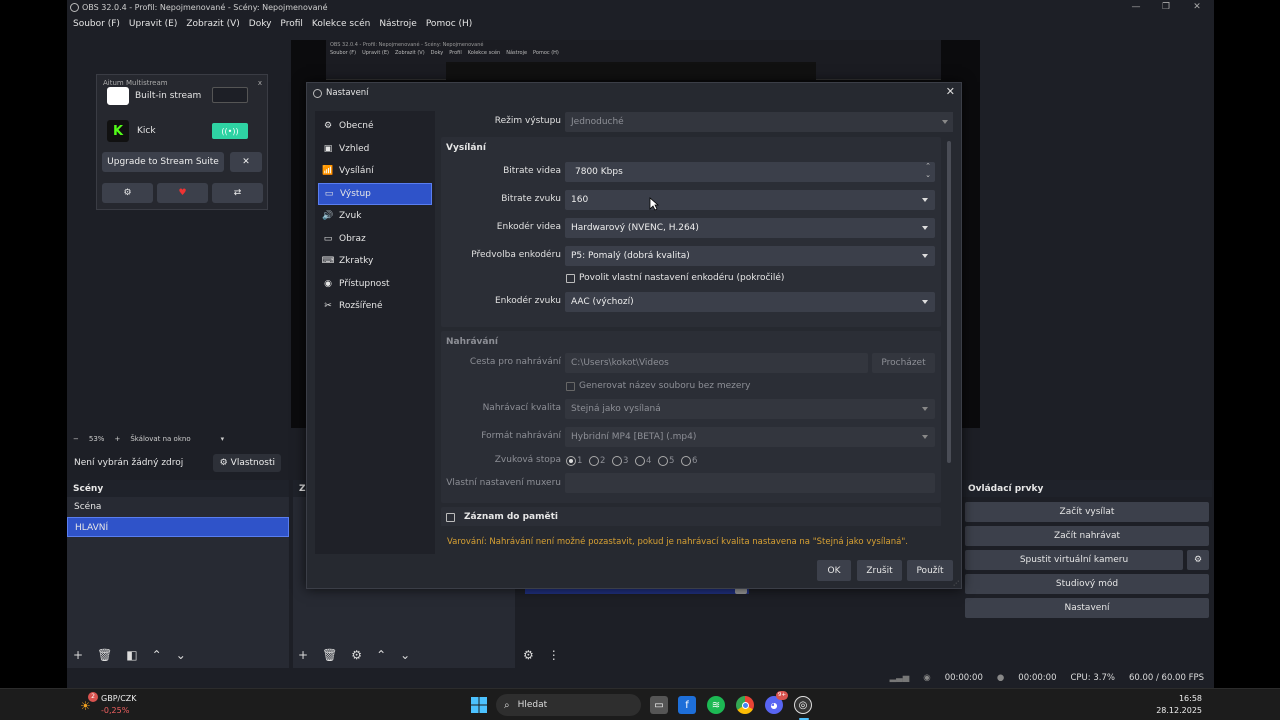 The width and height of the screenshot is (1280, 720). What do you see at coordinates (879, 570) in the screenshot?
I see `cancel-button: Zrušit` at bounding box center [879, 570].